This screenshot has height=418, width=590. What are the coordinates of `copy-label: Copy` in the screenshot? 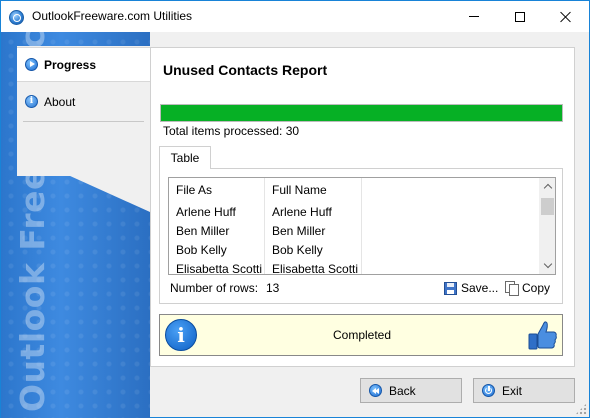 It's located at (536, 288).